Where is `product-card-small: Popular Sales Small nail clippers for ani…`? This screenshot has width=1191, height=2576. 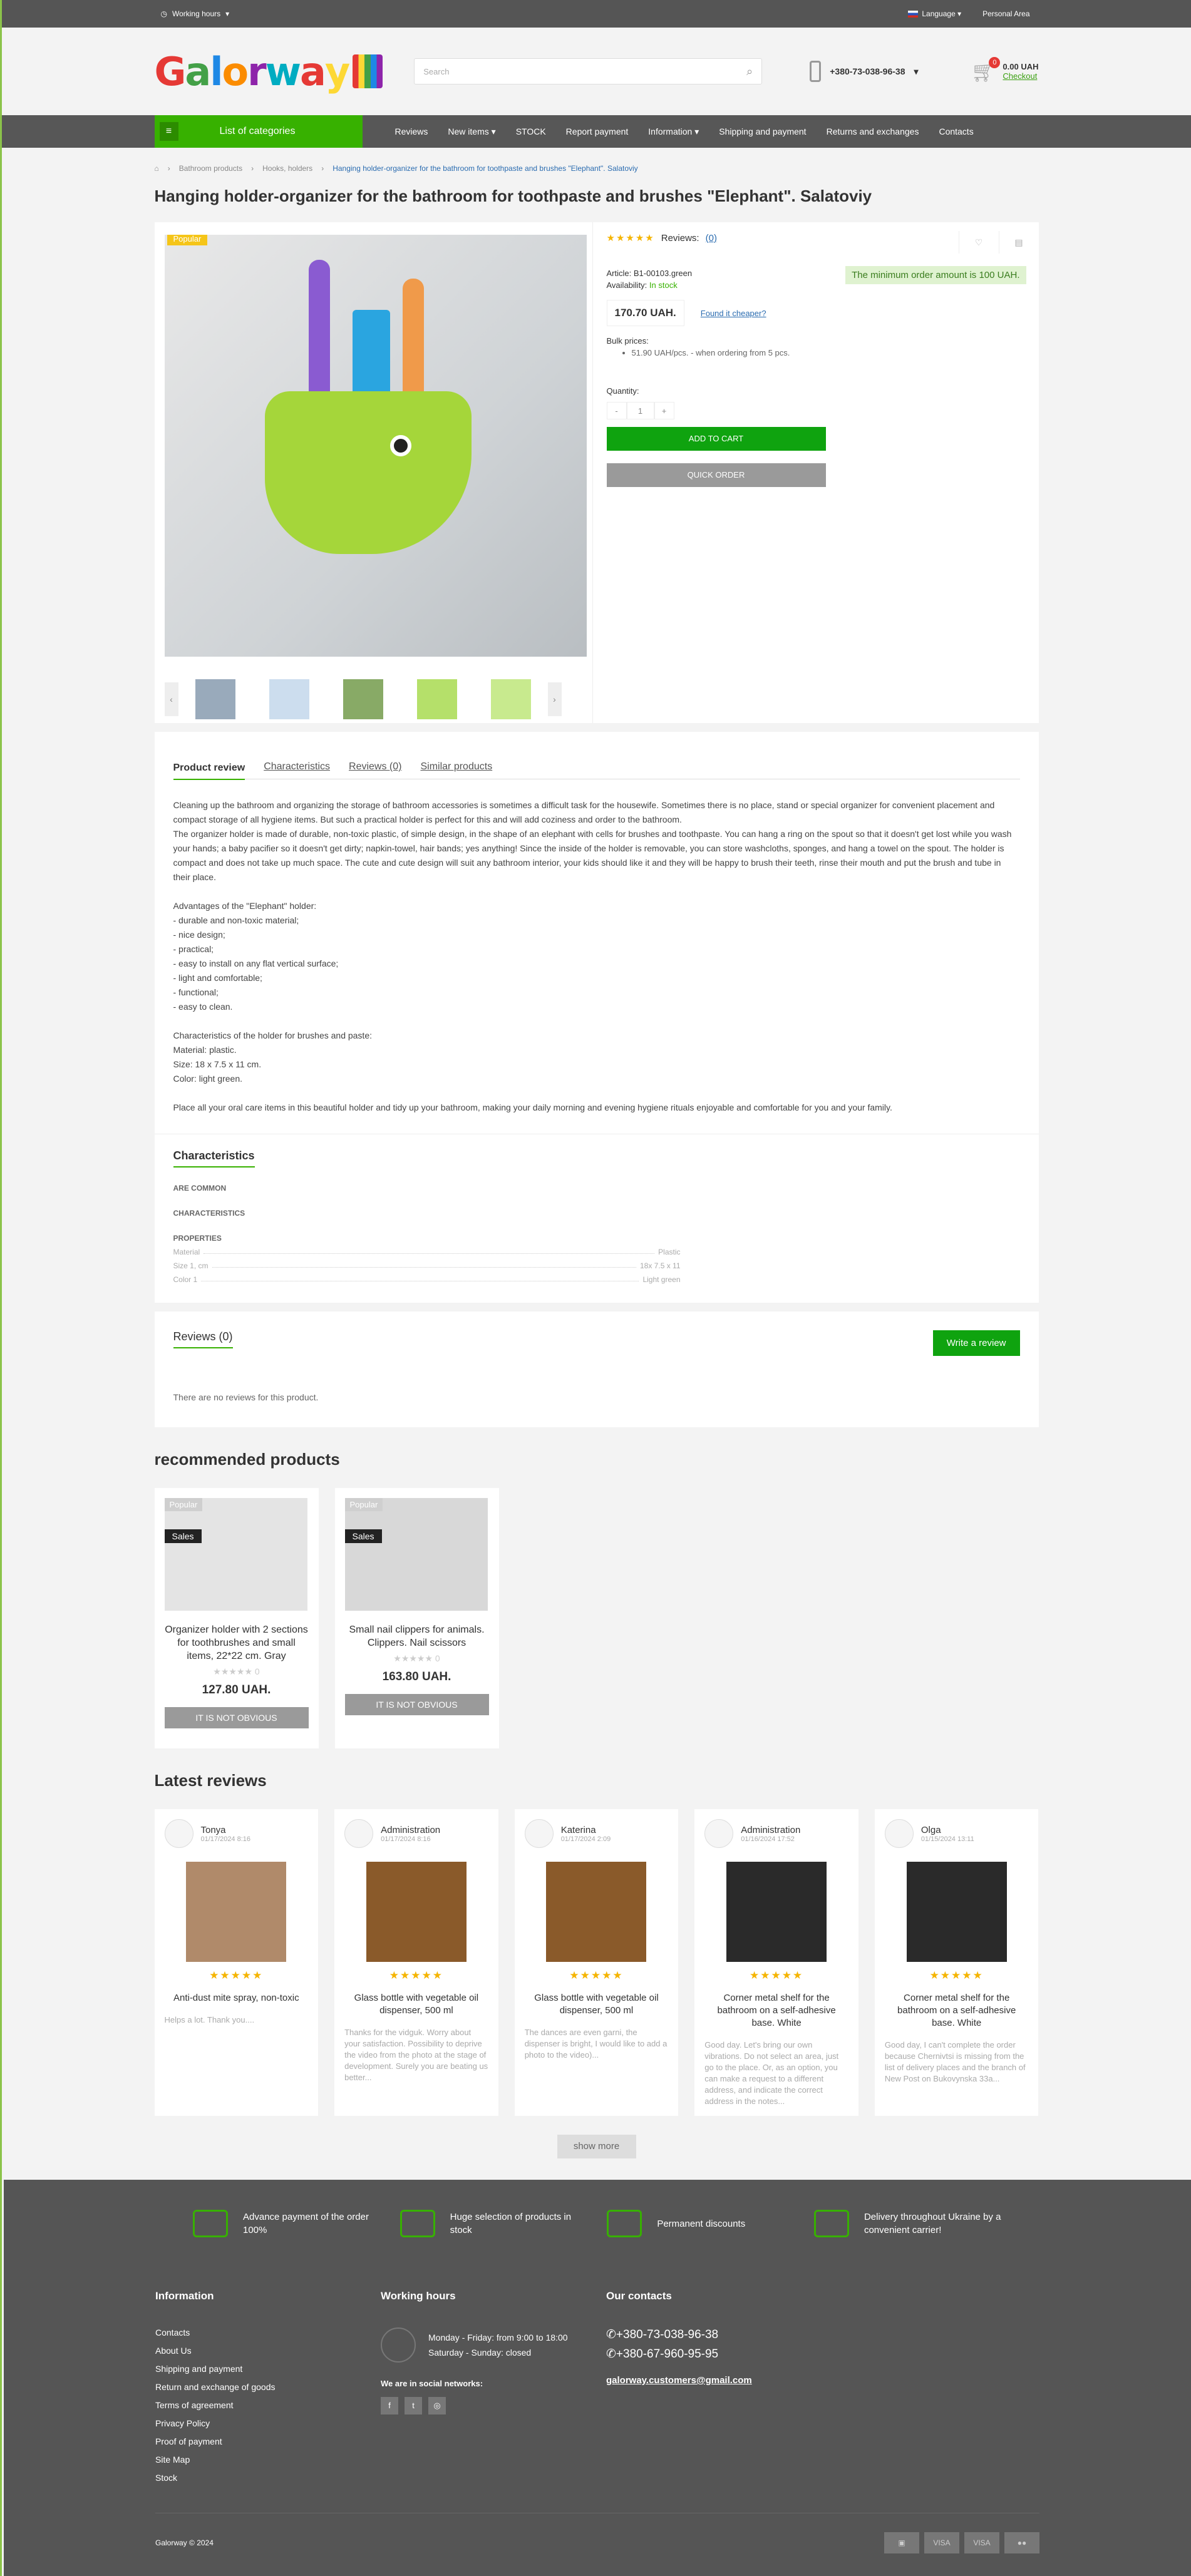
product-card-small: Popular Sales Small nail clippers for ani… is located at coordinates (416, 1618).